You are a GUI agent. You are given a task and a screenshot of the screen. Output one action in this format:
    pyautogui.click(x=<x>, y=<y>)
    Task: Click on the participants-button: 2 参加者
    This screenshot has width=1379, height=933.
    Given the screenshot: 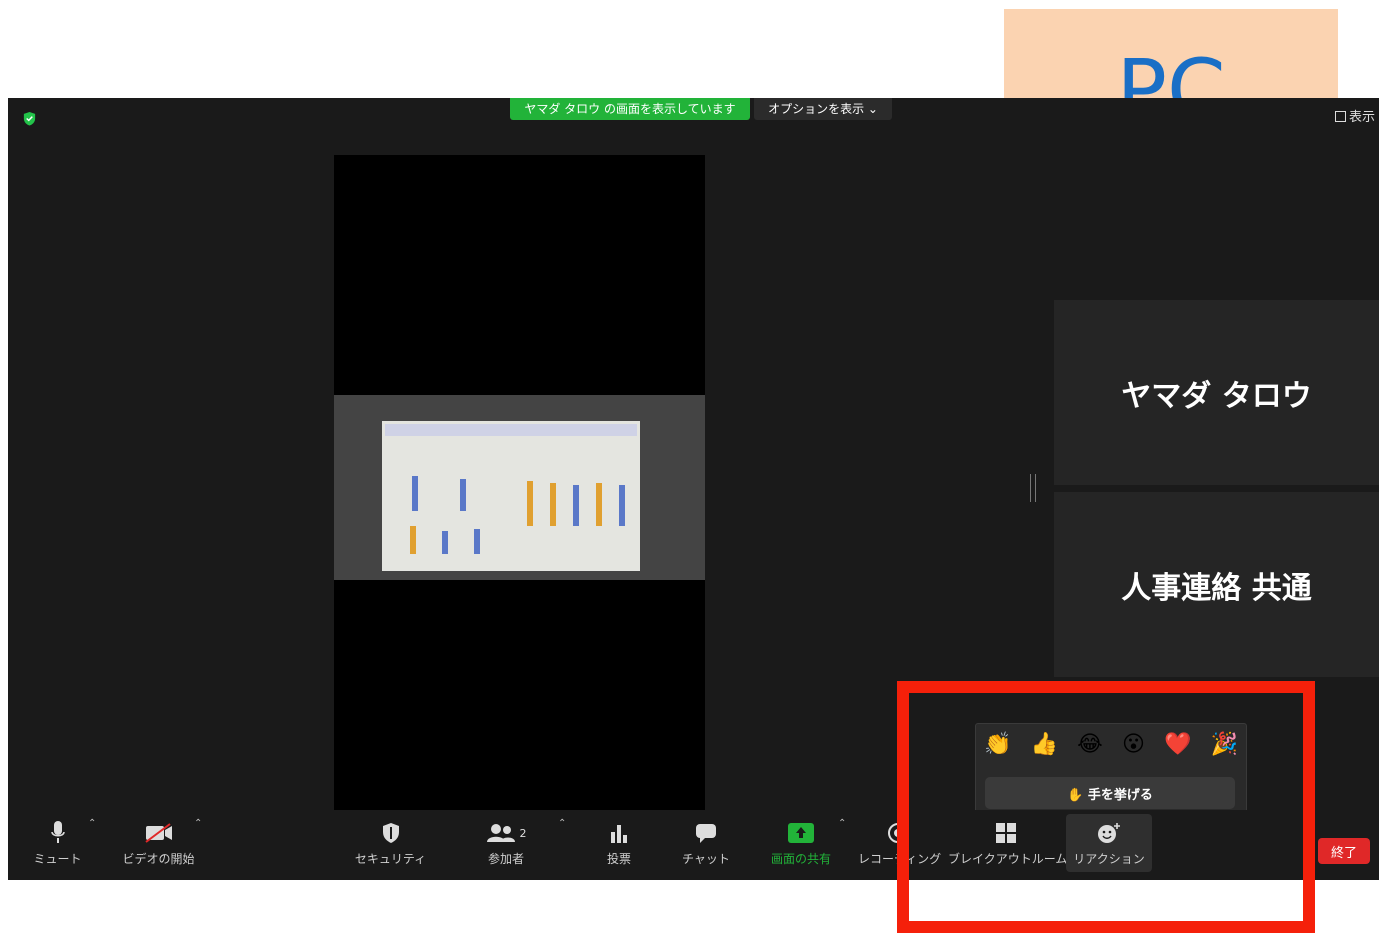 What is the action you would take?
    pyautogui.click(x=506, y=843)
    